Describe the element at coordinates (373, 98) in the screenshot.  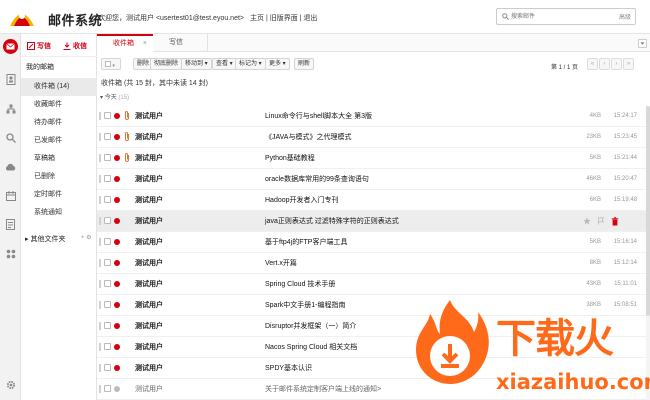
I see `group-header-today: ▾ 今天 (15)` at that location.